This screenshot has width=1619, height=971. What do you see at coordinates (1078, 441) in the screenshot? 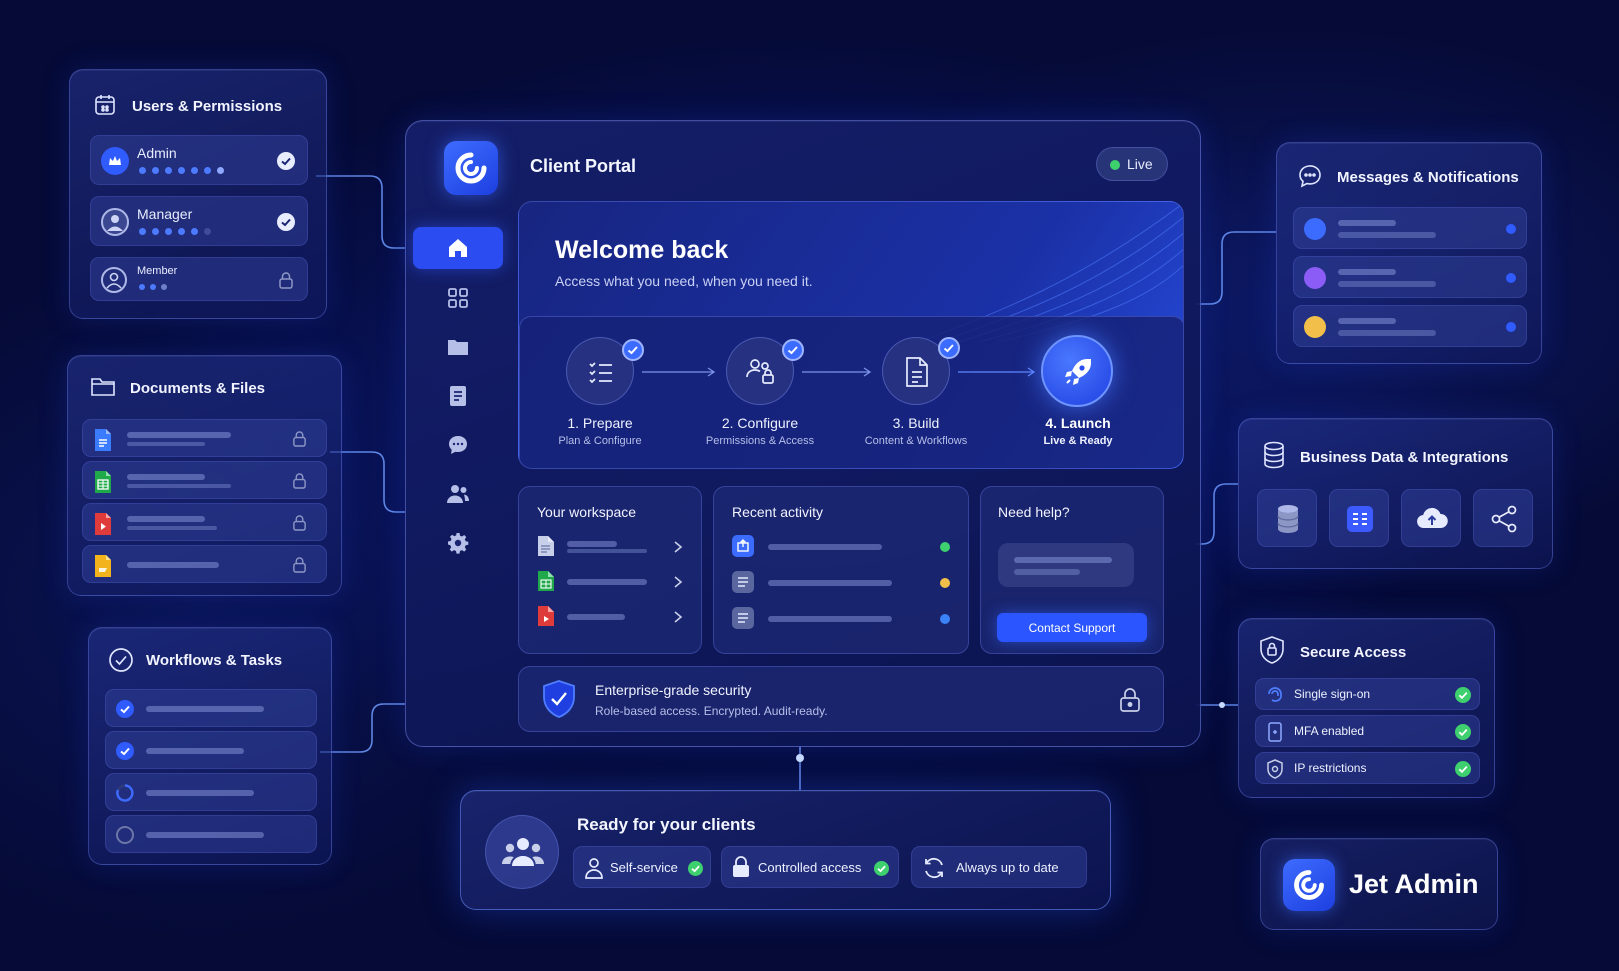
I see `step-subtitle: Live & Ready` at bounding box center [1078, 441].